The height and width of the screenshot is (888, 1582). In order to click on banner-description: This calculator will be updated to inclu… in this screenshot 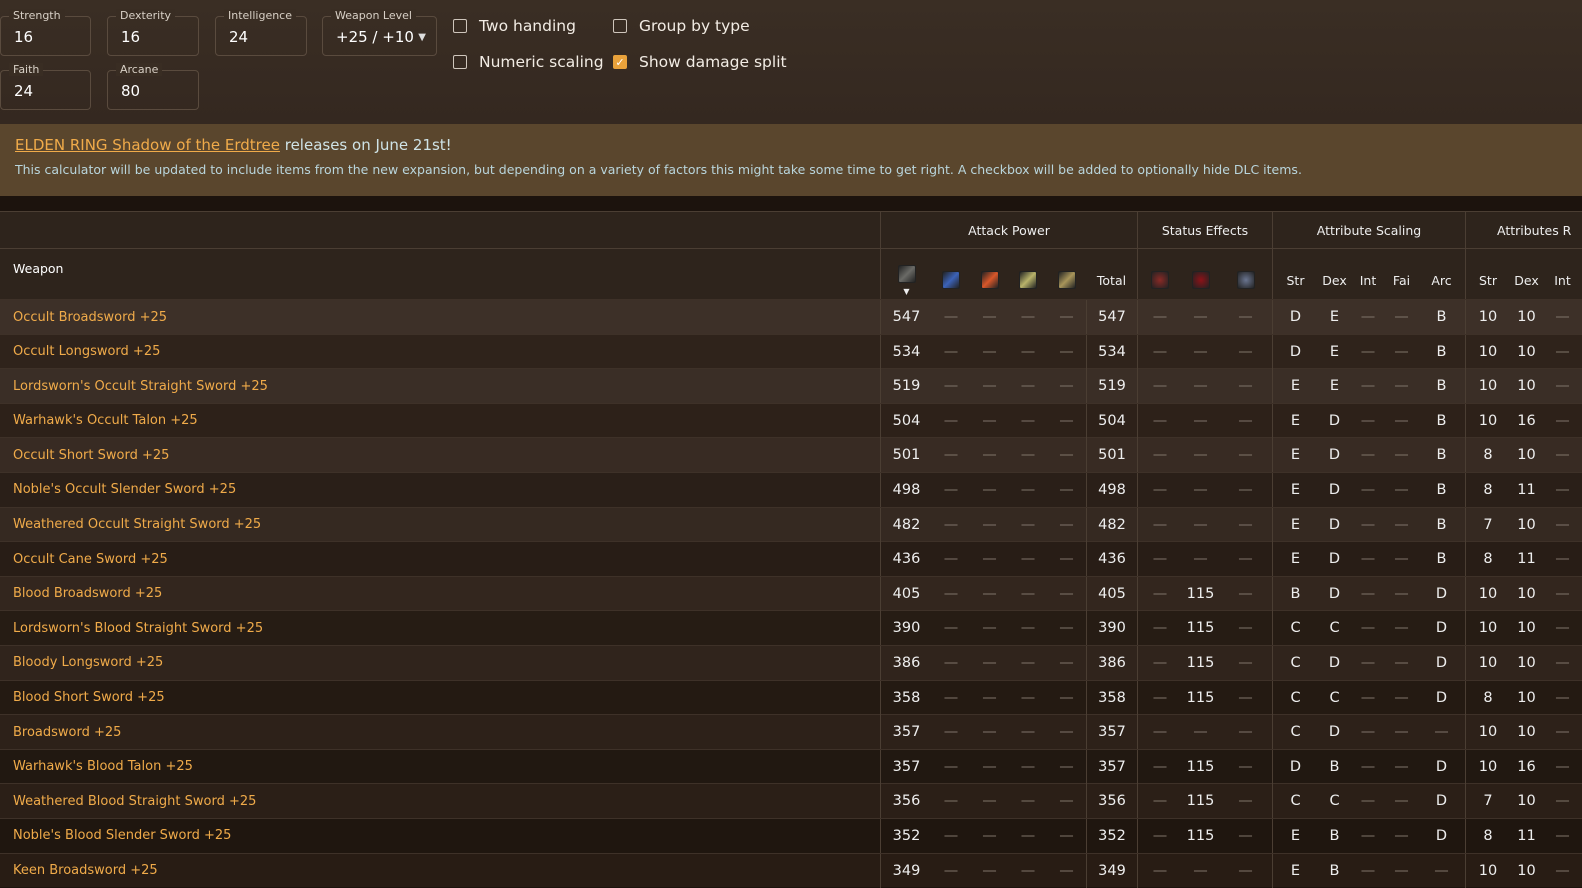, I will do `click(658, 169)`.